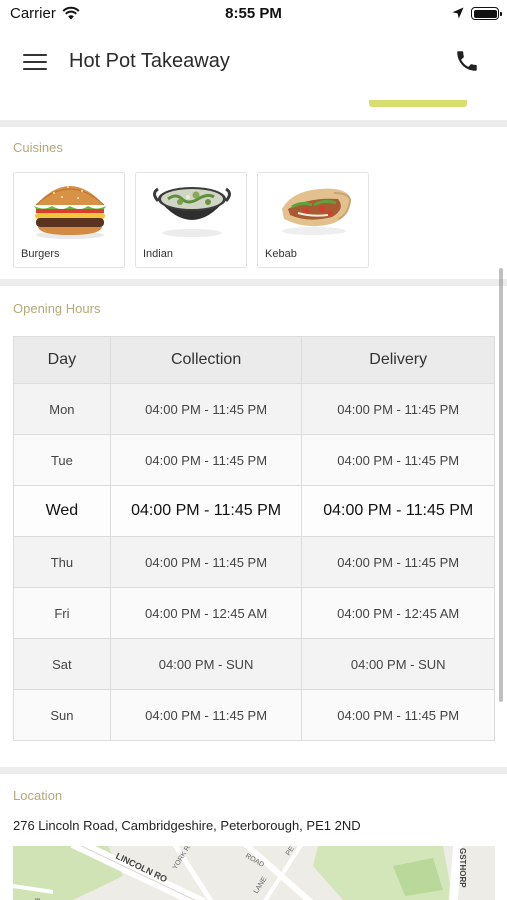 Image resolution: width=507 pixels, height=900 pixels. I want to click on phone-icon, so click(467, 61).